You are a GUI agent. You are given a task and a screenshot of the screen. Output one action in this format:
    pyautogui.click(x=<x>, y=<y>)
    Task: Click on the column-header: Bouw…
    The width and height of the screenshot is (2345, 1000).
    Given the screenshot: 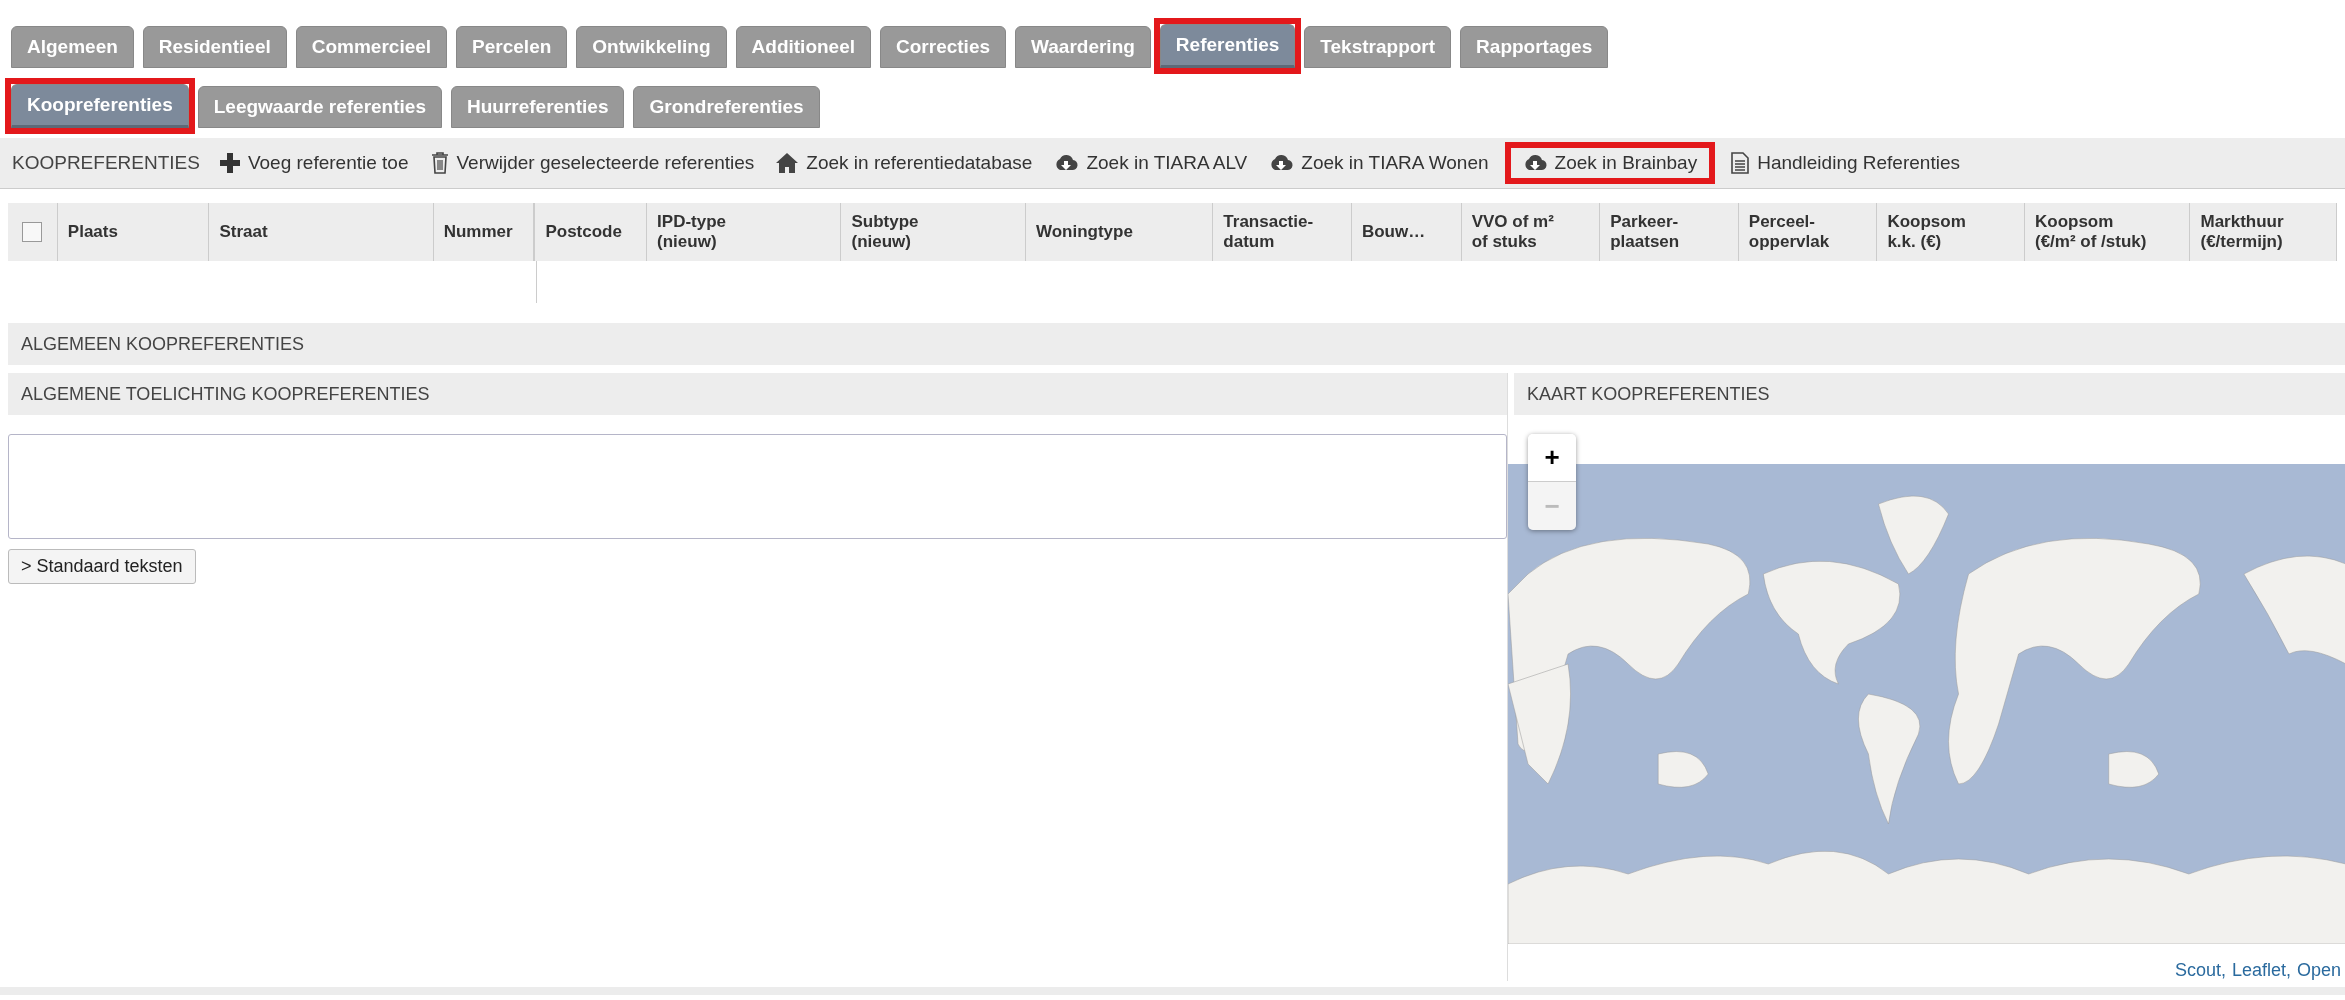 What is the action you would take?
    pyautogui.click(x=1393, y=232)
    